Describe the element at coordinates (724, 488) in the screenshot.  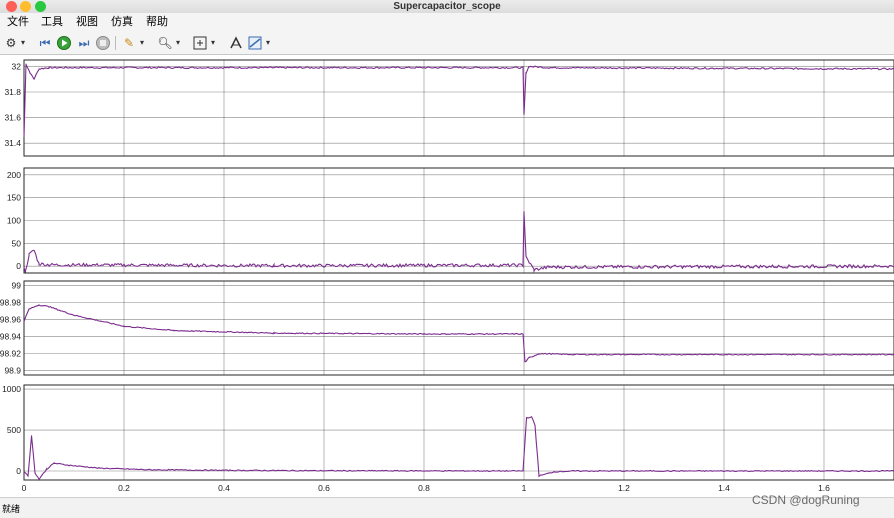
I see `x-tick-label: 1.4` at that location.